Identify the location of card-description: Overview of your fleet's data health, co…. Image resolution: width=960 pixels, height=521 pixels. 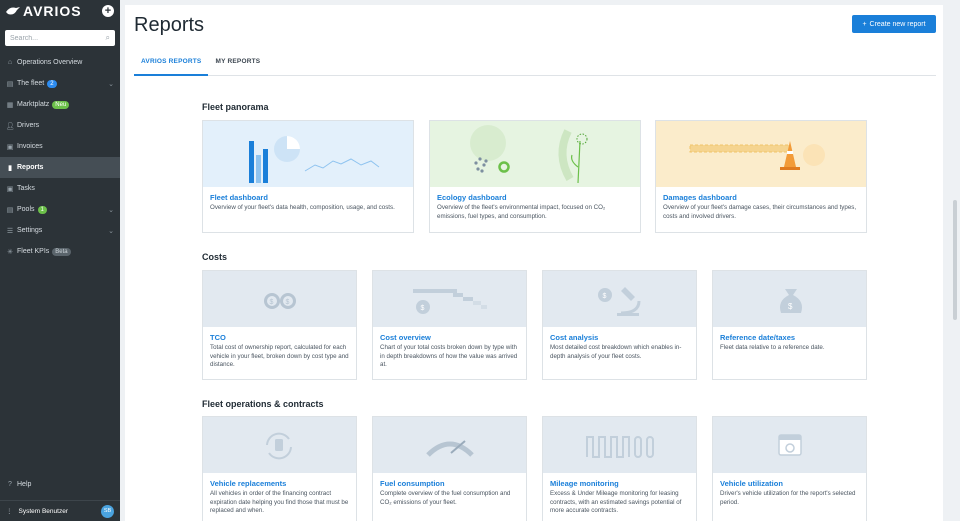
(302, 207).